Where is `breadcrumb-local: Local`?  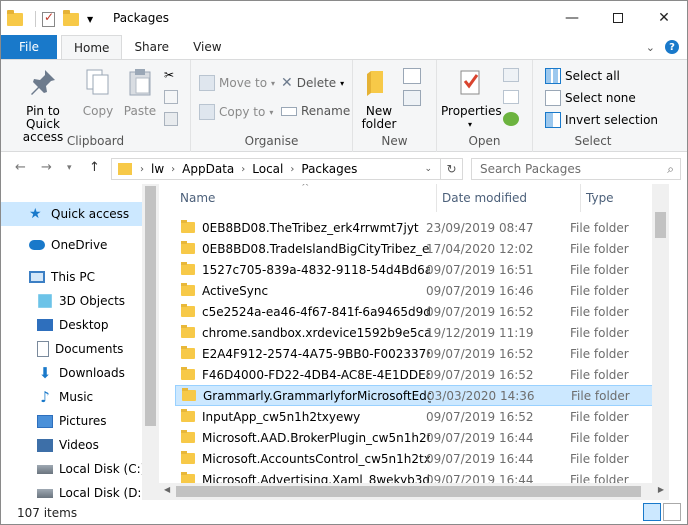
breadcrumb-local: Local is located at coordinates (267, 169).